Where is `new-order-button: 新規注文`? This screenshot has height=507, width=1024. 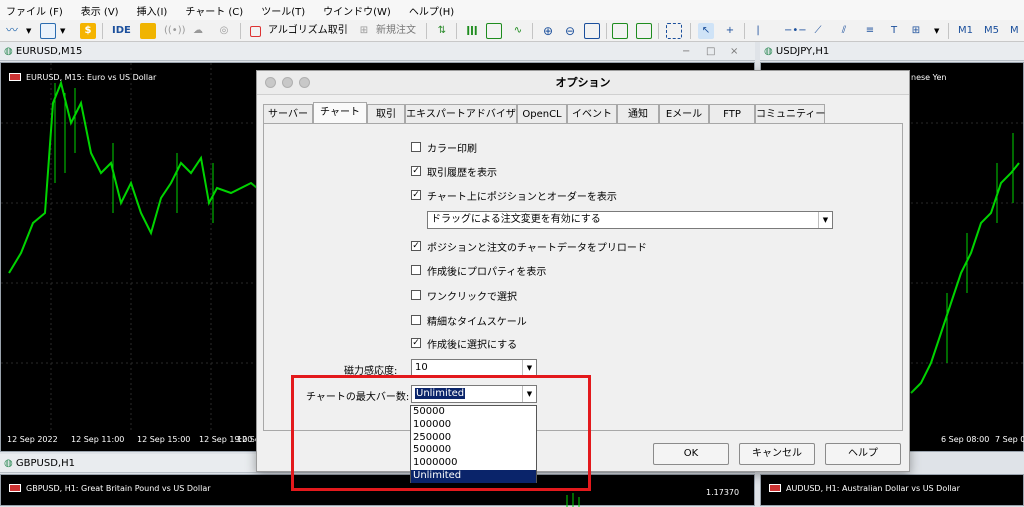 new-order-button: 新規注文 is located at coordinates (396, 31).